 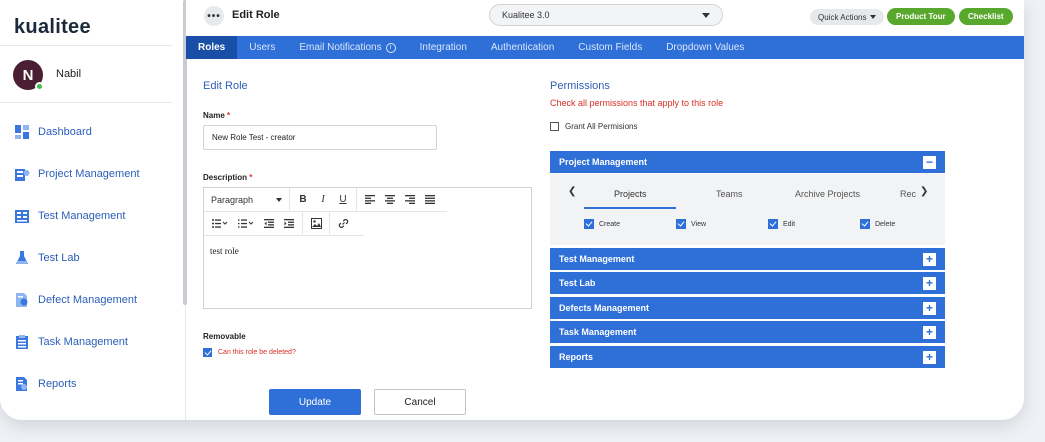 What do you see at coordinates (370, 200) in the screenshot?
I see `align-left-icon` at bounding box center [370, 200].